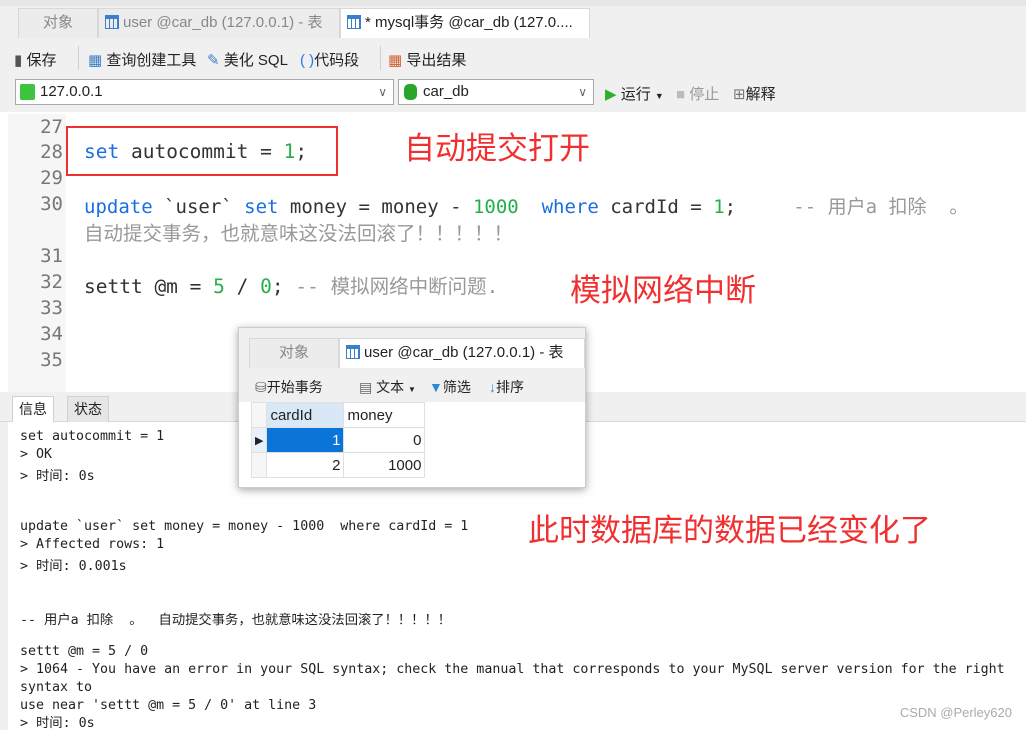 The width and height of the screenshot is (1026, 733). What do you see at coordinates (397, 286) in the screenshot?
I see `comment: -- 模拟网络中断问题.` at bounding box center [397, 286].